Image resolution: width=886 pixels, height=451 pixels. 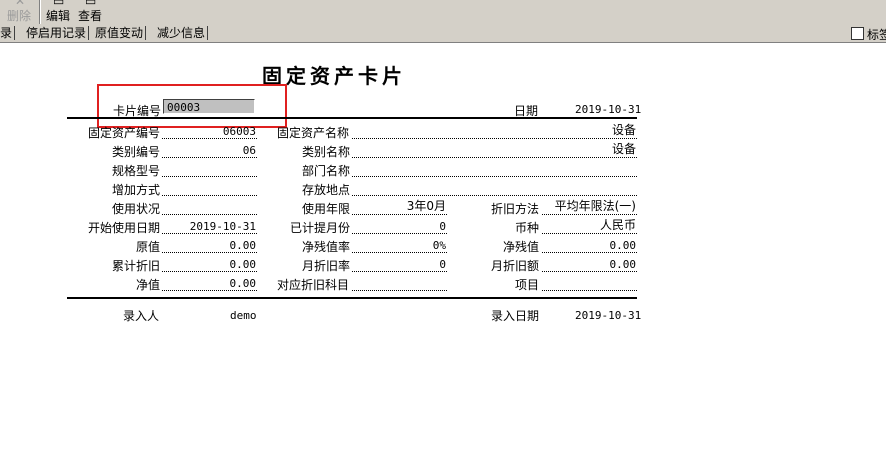 What do you see at coordinates (19, 16) in the screenshot?
I see `delete-label: 删除` at bounding box center [19, 16].